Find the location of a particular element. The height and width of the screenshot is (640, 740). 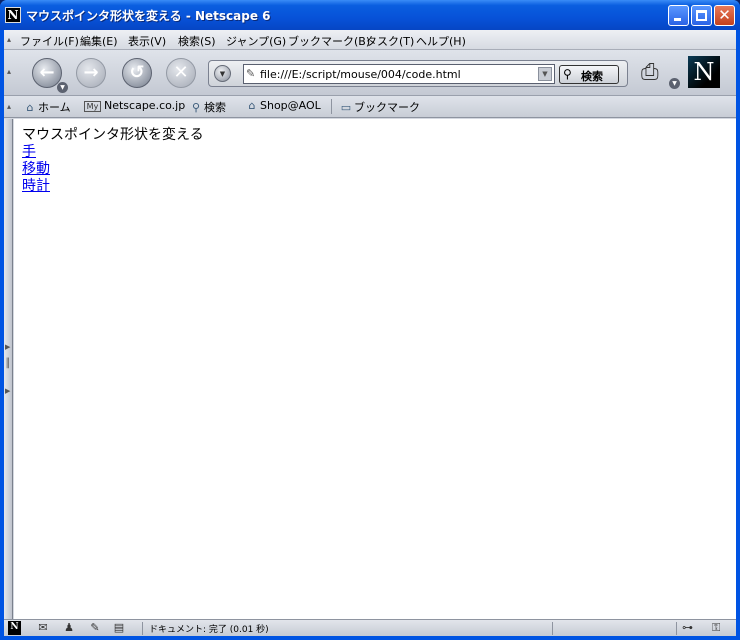

menu-bookmarks: ブックマーク(B) is located at coordinates (329, 41).